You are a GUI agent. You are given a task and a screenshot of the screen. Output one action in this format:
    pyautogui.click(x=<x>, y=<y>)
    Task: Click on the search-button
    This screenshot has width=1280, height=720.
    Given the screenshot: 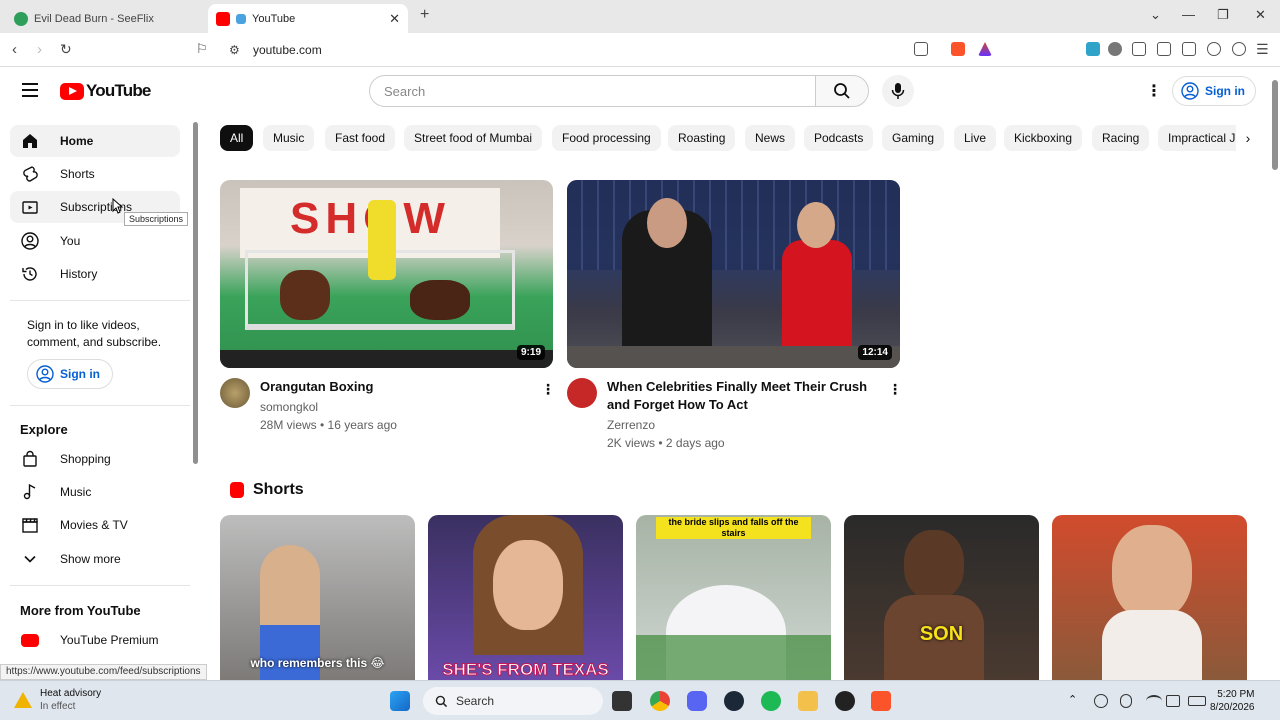 What is the action you would take?
    pyautogui.click(x=842, y=91)
    